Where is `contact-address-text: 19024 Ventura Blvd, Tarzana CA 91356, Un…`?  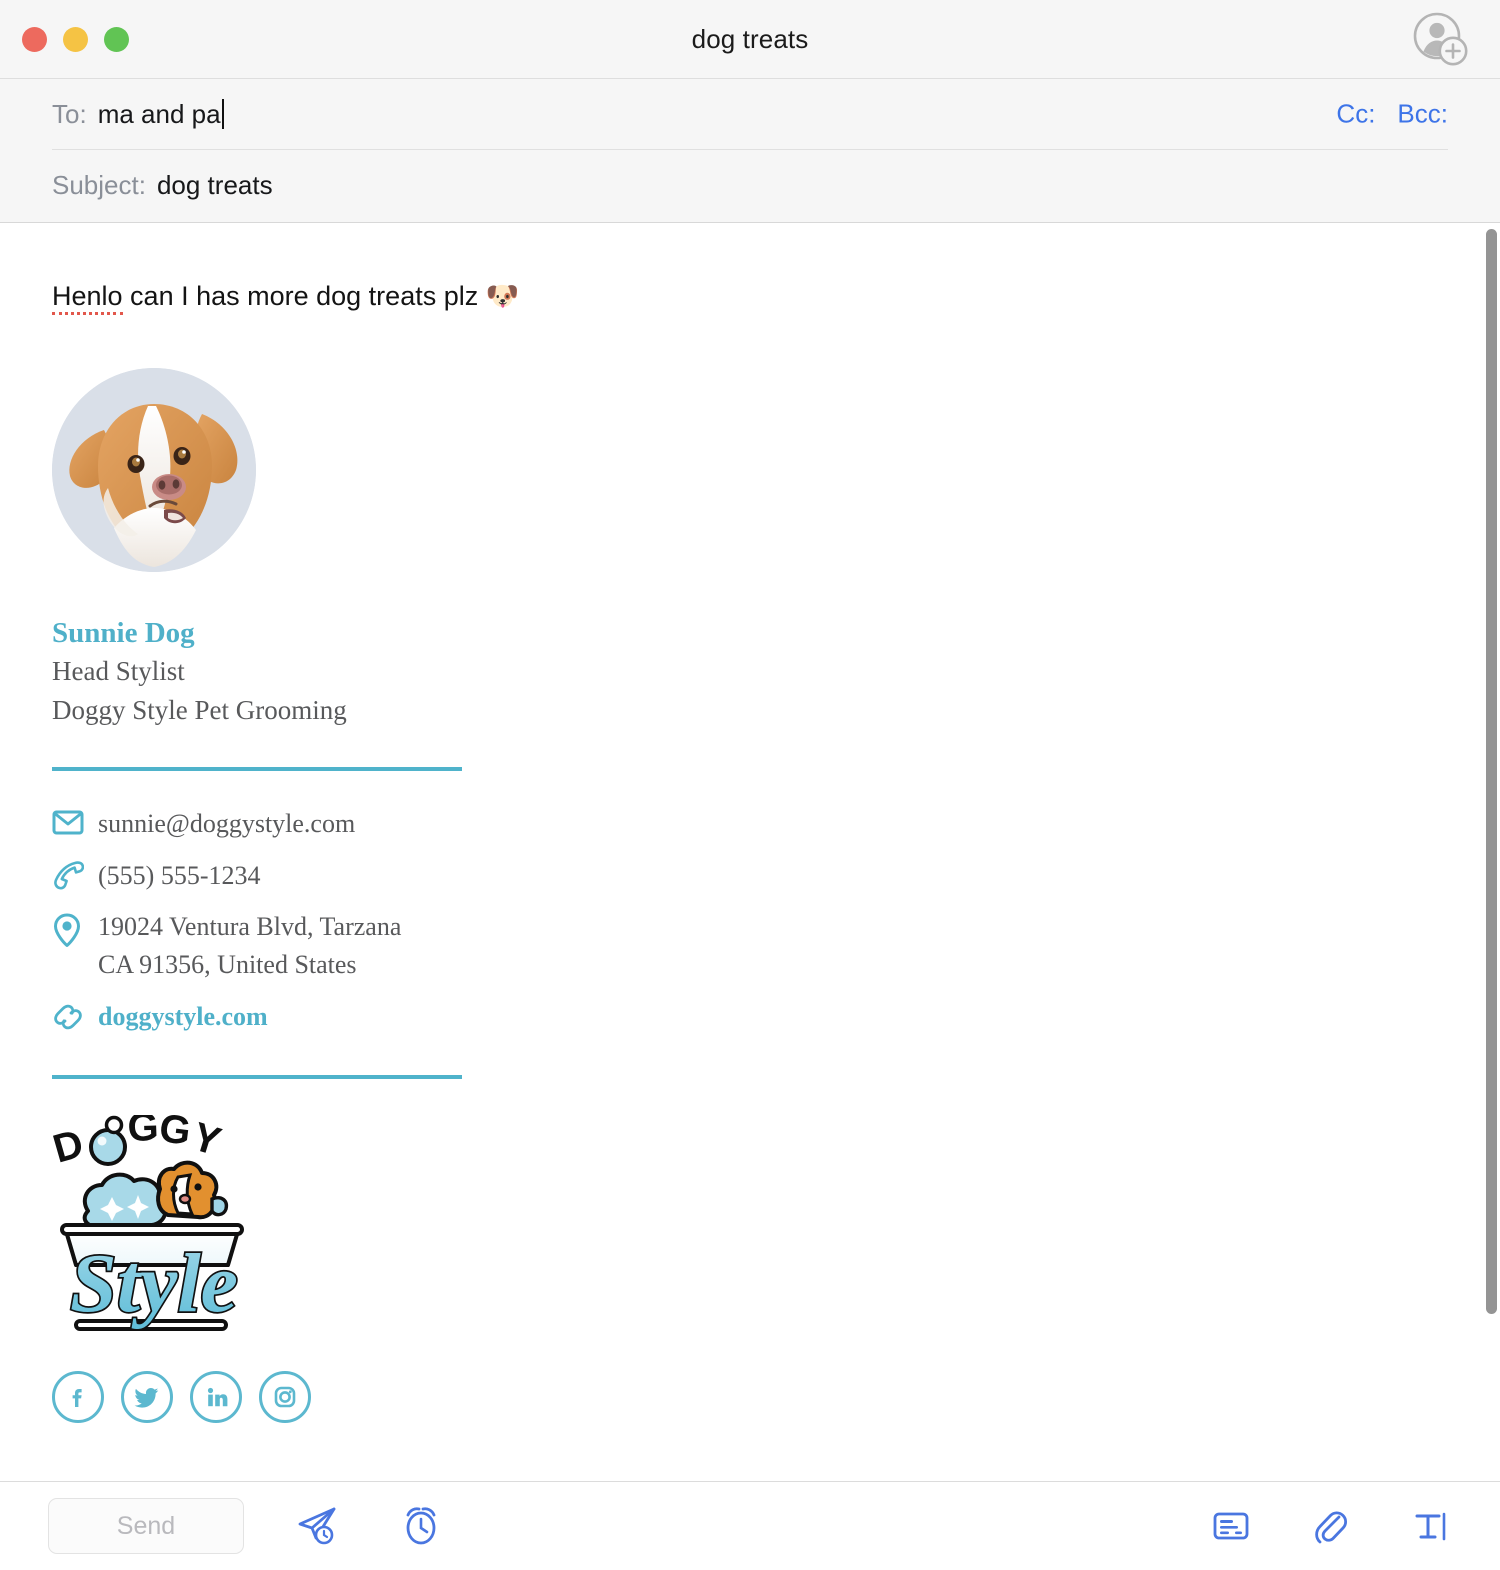
contact-address-text: 19024 Ventura Blvd, Tarzana CA 91356, Un… is located at coordinates (250, 946).